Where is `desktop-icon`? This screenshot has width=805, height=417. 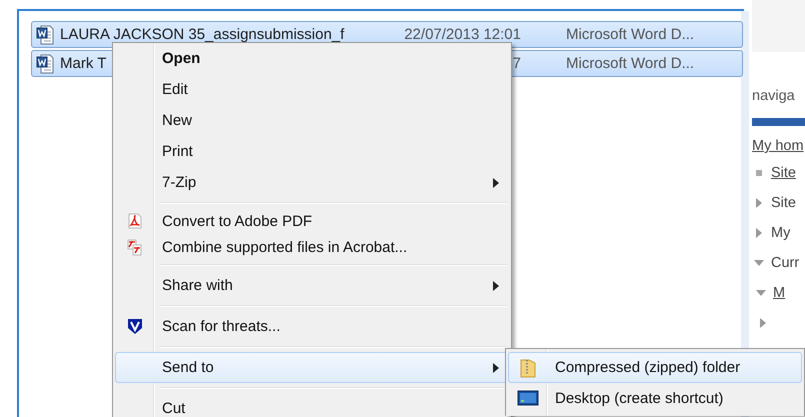
desktop-icon is located at coordinates (528, 399).